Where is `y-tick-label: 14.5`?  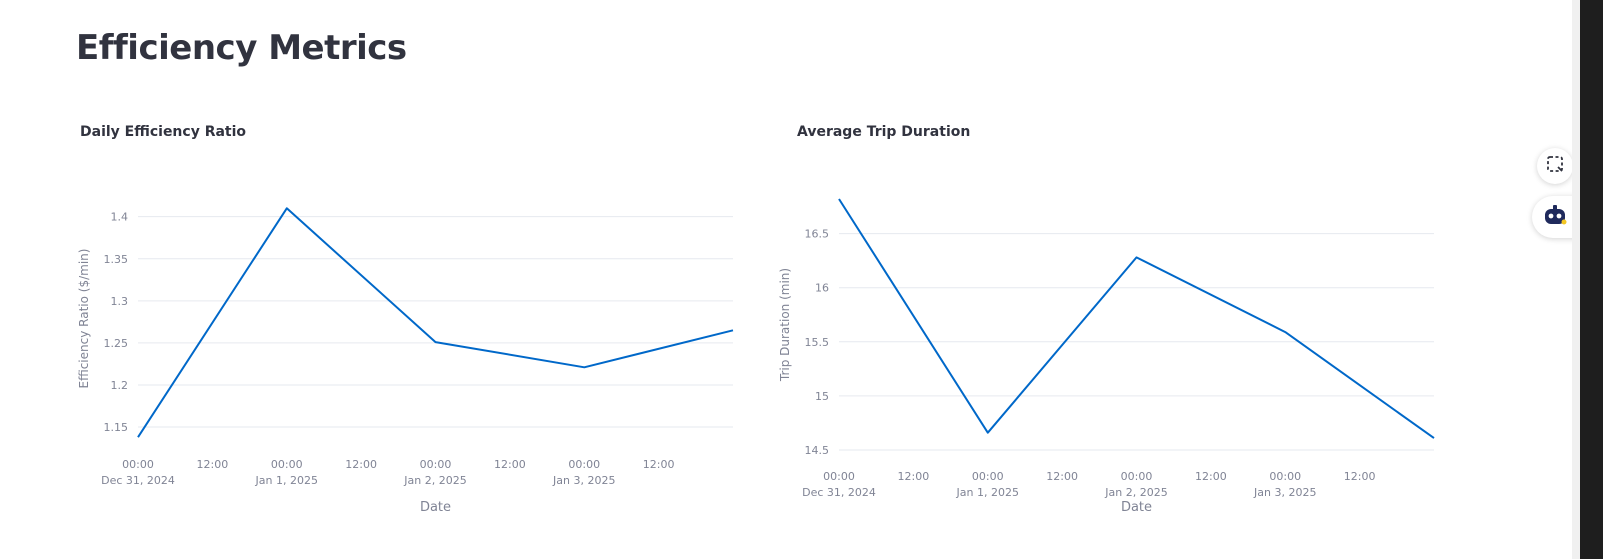
y-tick-label: 14.5 is located at coordinates (817, 450).